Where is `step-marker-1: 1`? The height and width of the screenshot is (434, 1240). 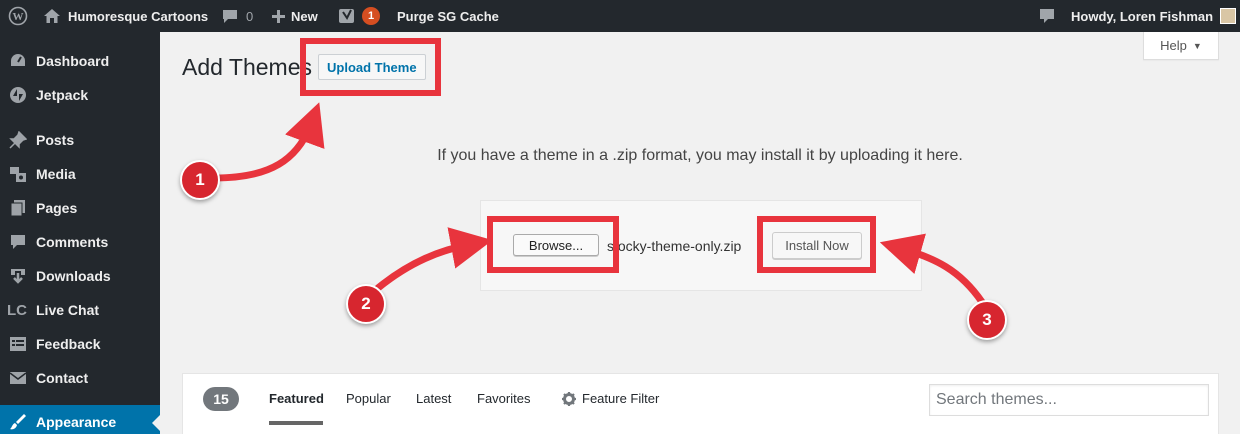 step-marker-1: 1 is located at coordinates (200, 180).